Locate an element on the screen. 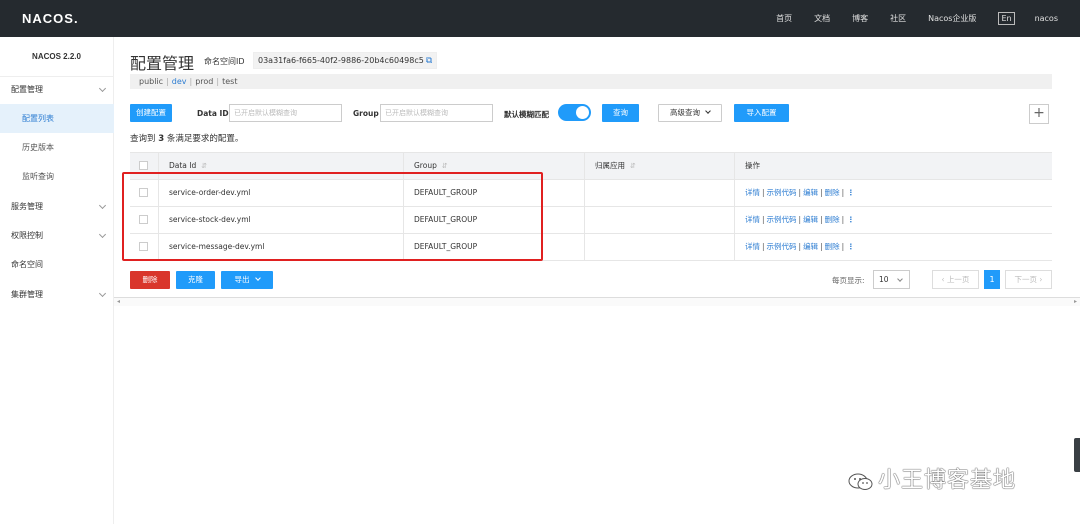  top-nav: 首页 文档 博客 社区 Nacos企业版 En nacos is located at coordinates (928, 18).